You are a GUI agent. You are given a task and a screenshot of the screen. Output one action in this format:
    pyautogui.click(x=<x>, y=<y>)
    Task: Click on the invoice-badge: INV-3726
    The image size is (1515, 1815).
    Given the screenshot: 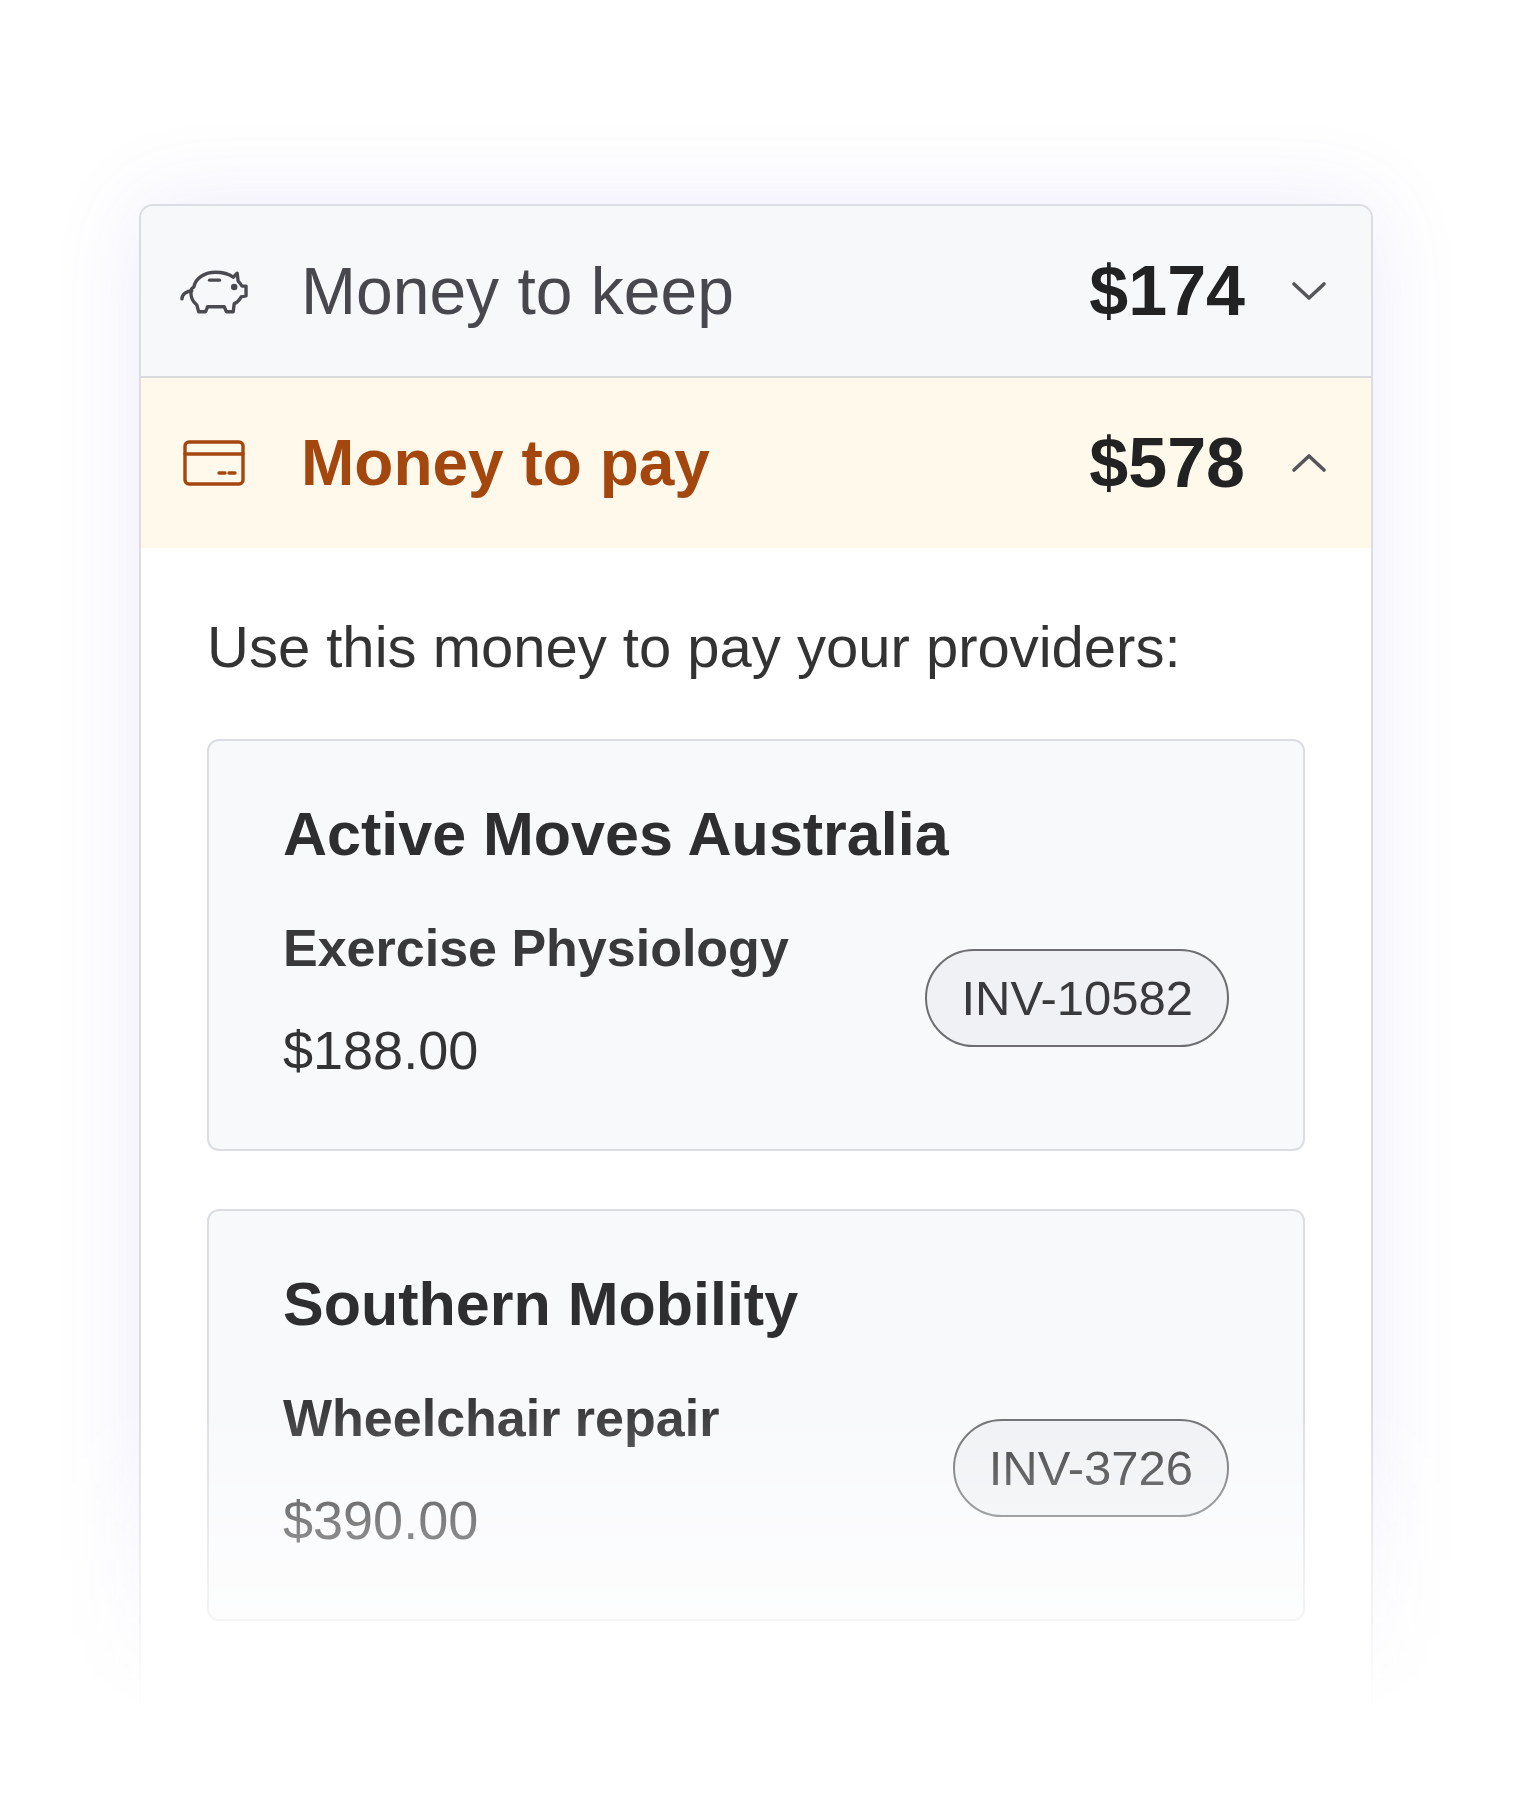 What is the action you would take?
    pyautogui.click(x=1090, y=1467)
    